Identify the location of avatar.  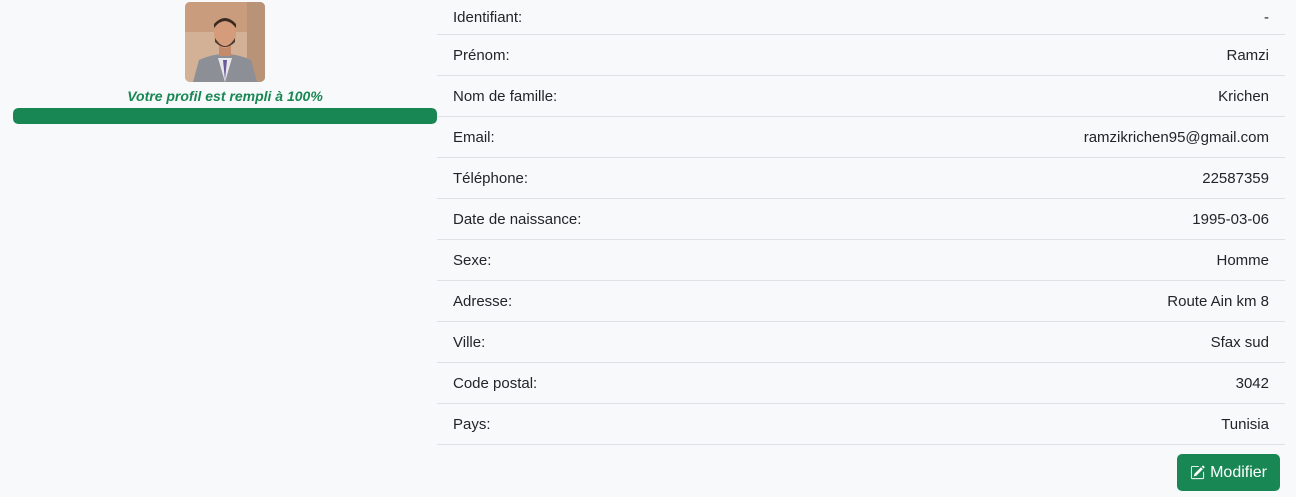
(225, 42).